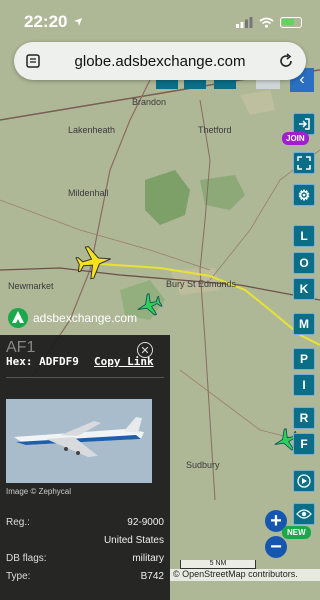 This screenshot has height=600, width=320. What do you see at coordinates (85, 576) in the screenshot?
I see `type-row: Type: B742` at bounding box center [85, 576].